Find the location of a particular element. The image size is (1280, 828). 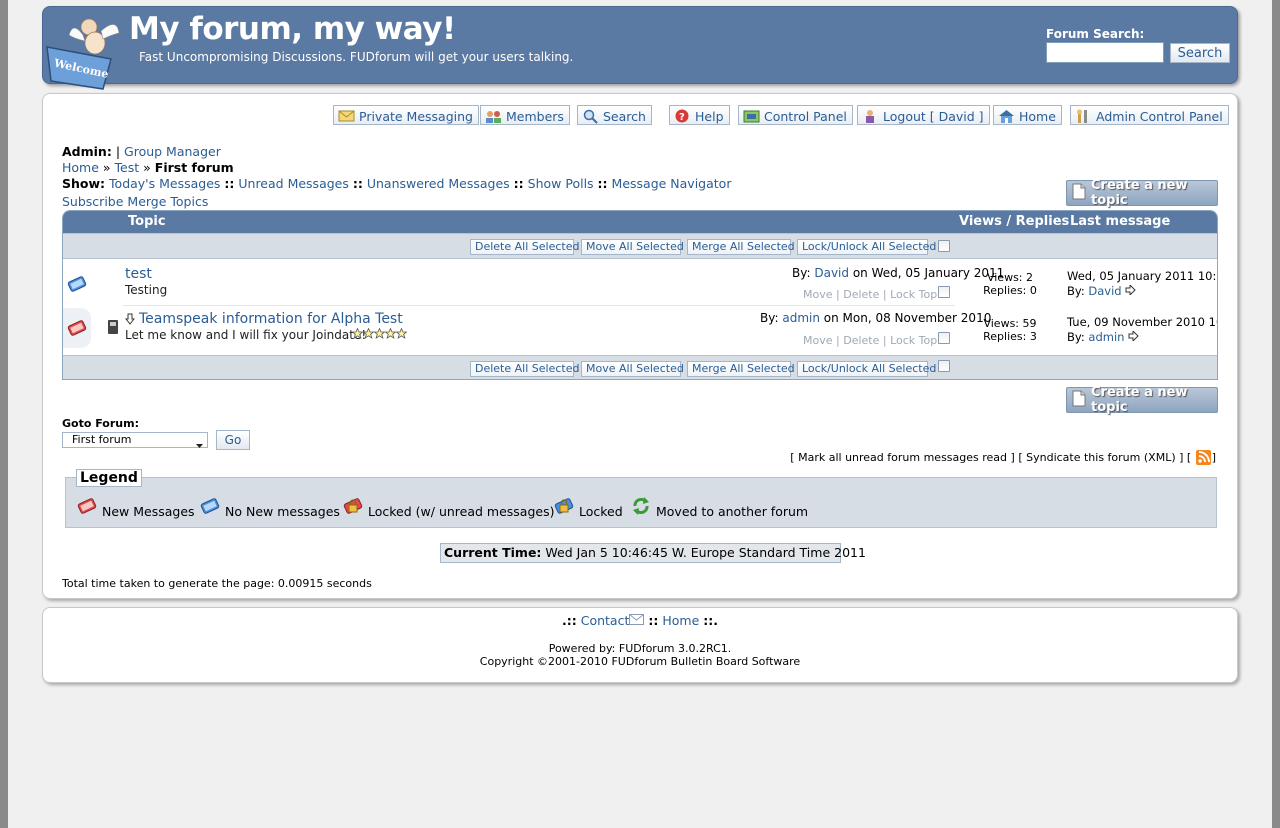

forum-search-input is located at coordinates (1105, 52).